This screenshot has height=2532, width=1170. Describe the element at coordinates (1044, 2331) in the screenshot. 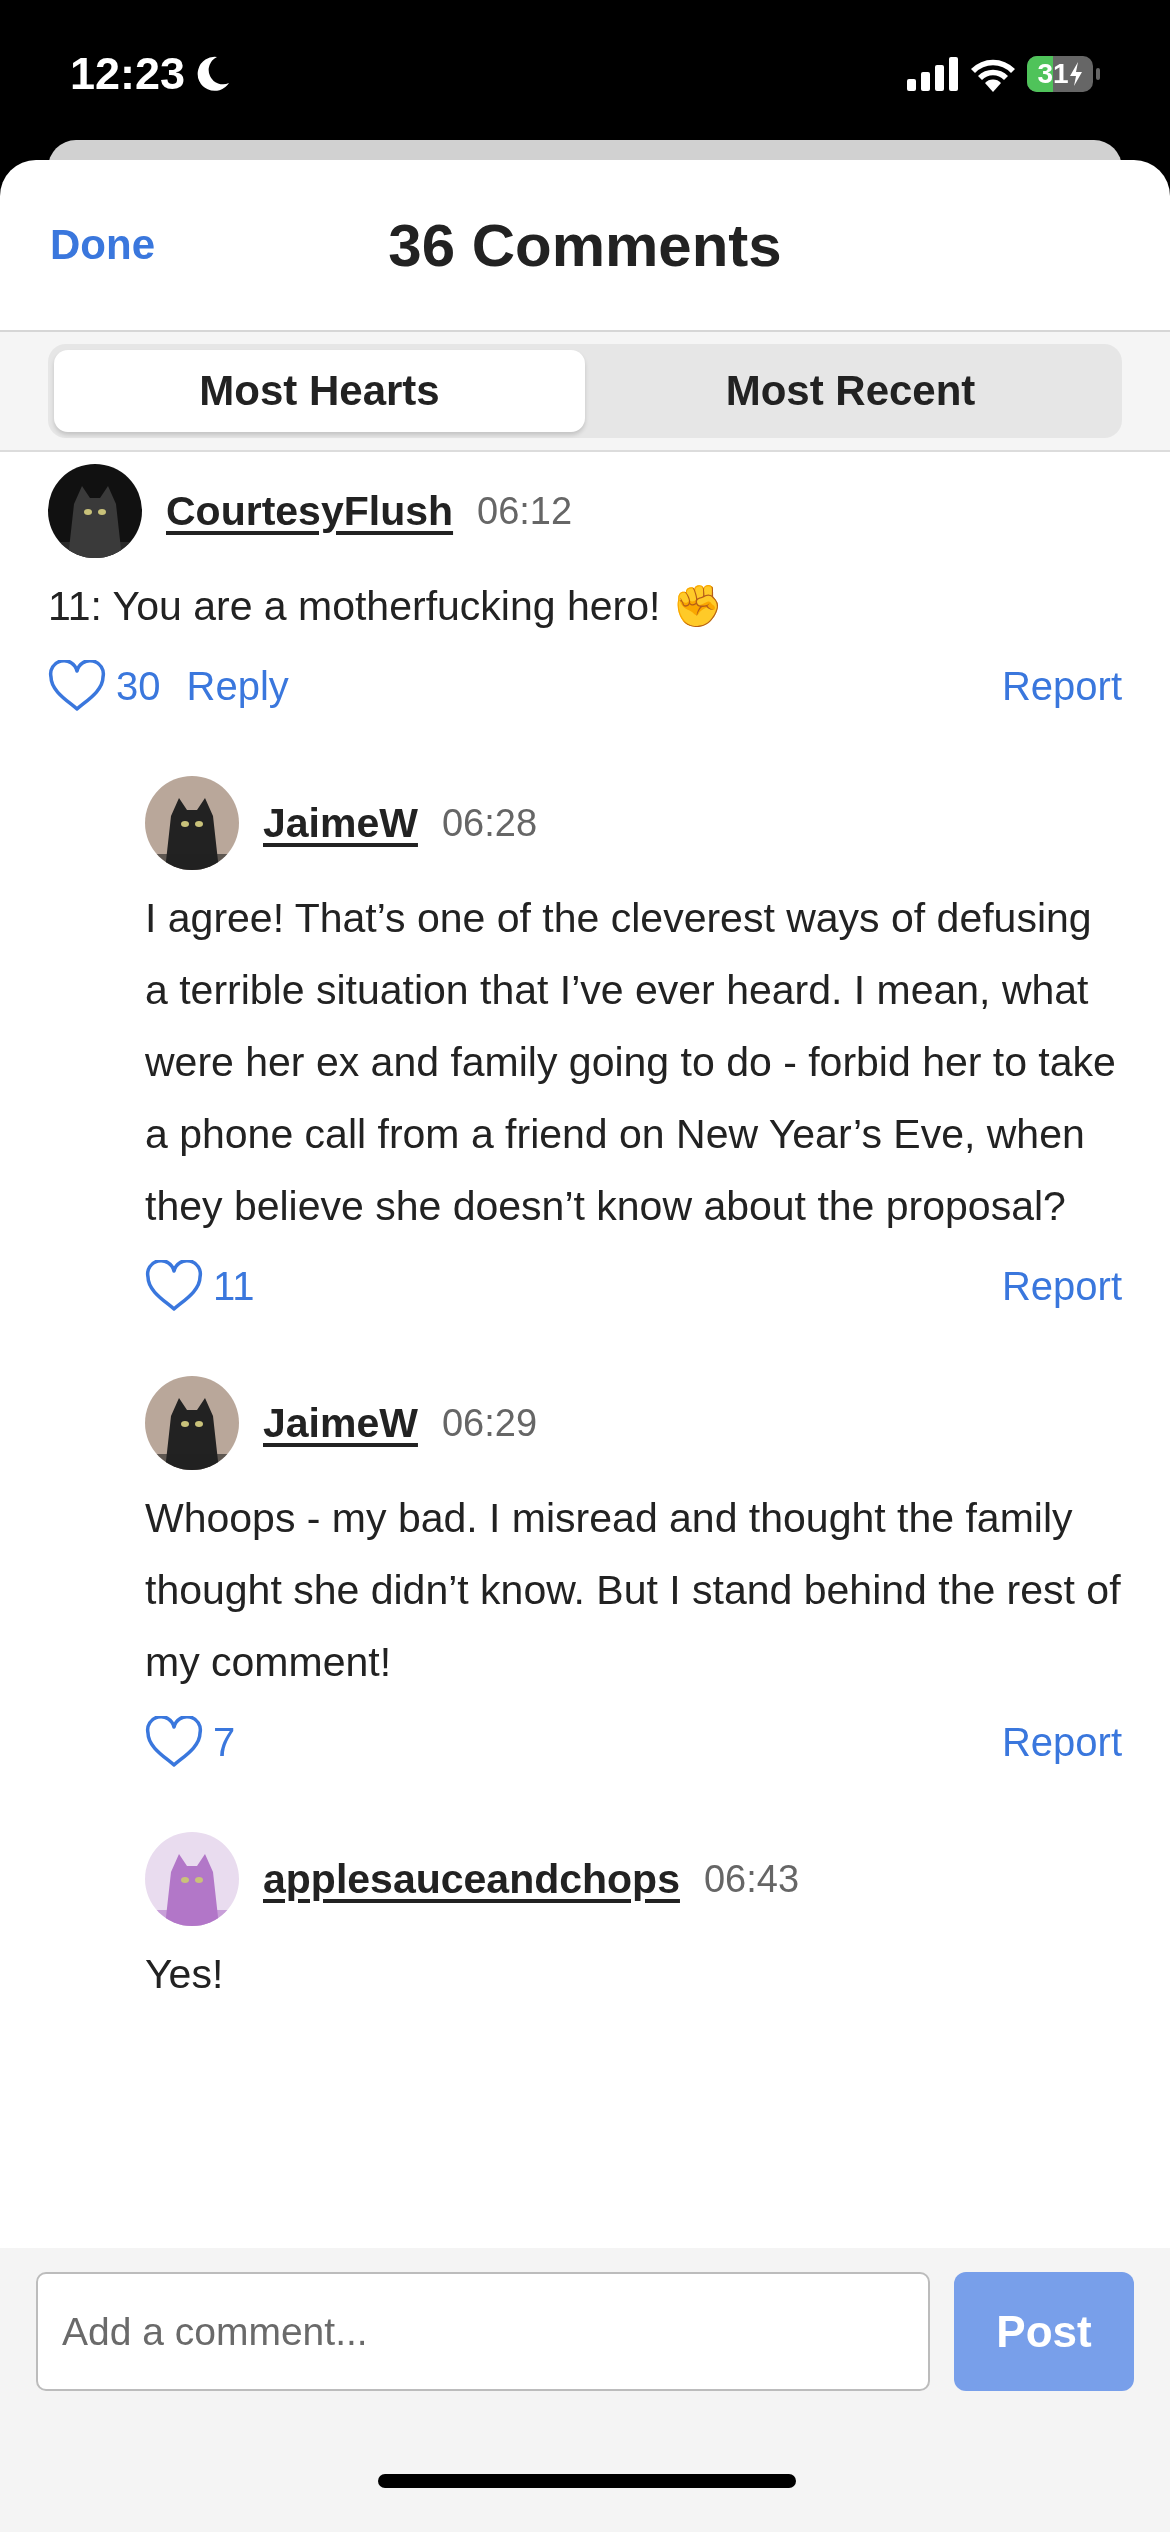

I see `post-button: Post` at that location.